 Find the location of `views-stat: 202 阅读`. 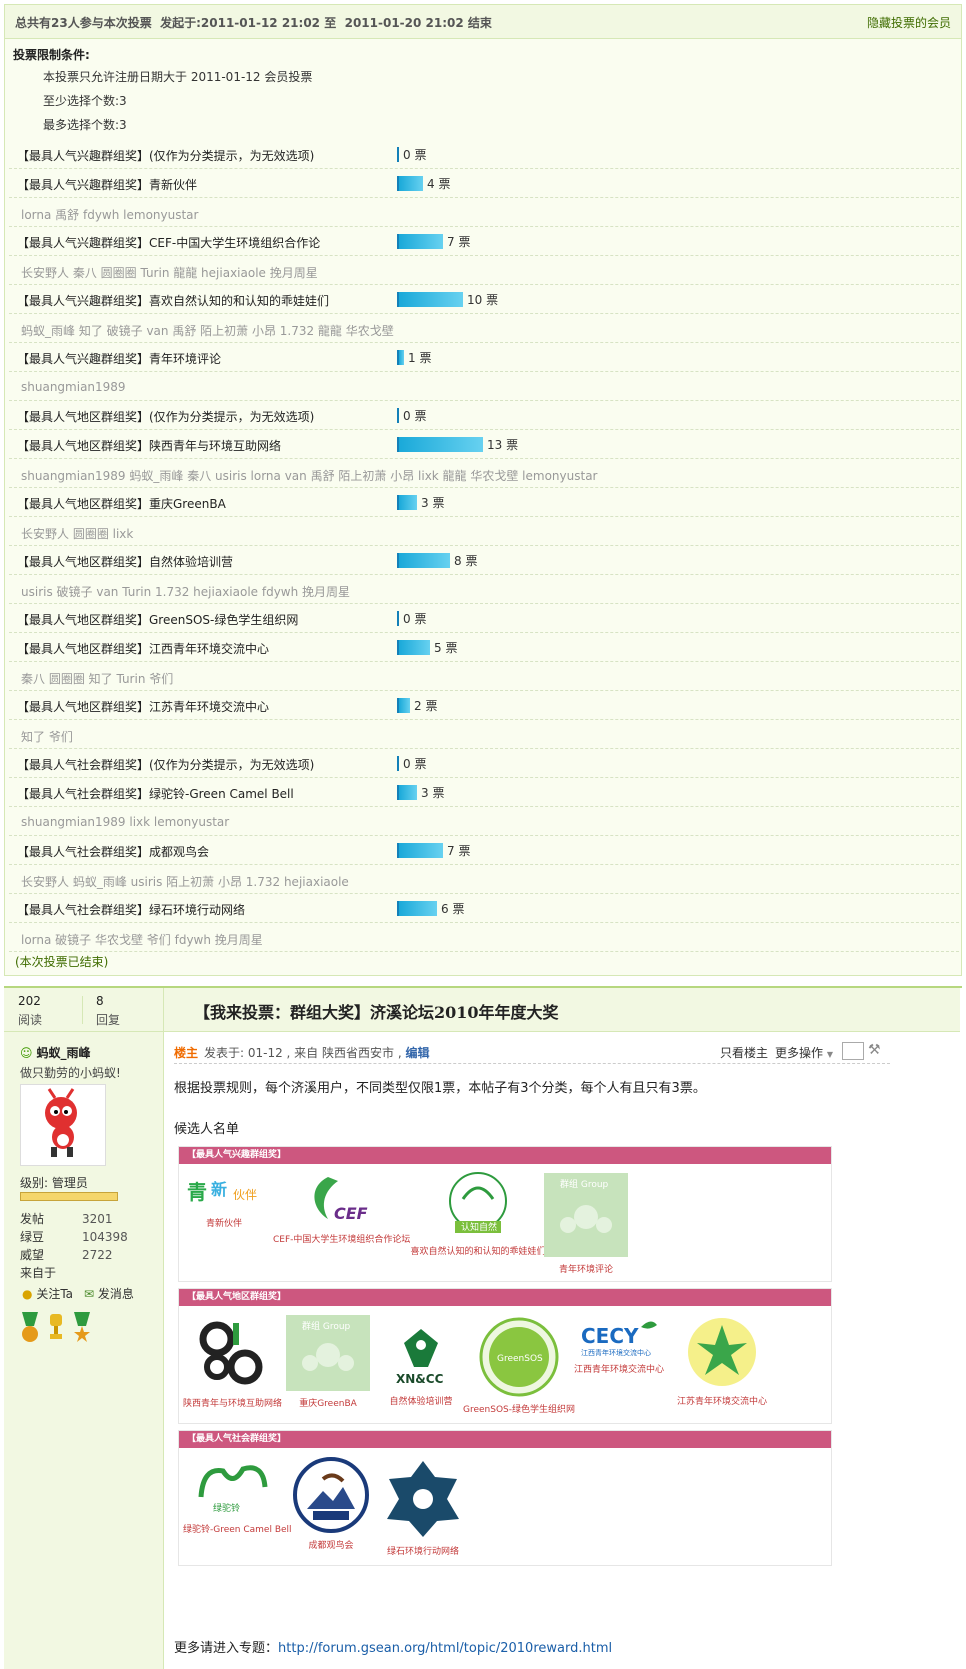

views-stat: 202 阅读 is located at coordinates (53, 1011).